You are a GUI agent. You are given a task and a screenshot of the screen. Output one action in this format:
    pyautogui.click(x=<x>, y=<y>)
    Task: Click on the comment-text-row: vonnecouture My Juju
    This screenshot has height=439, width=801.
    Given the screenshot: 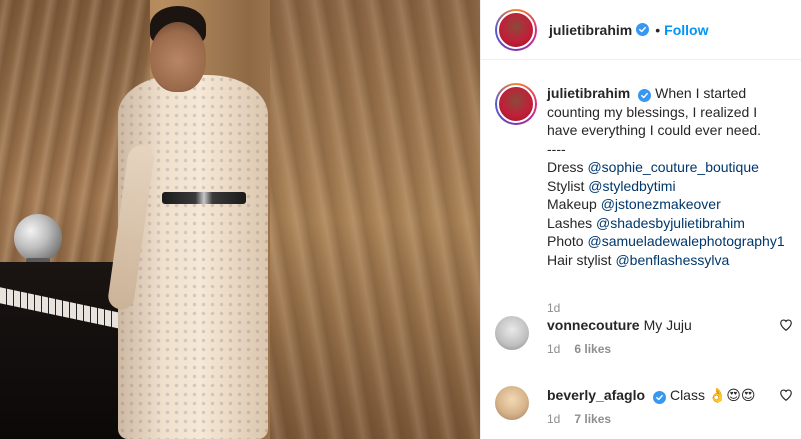 What is the action you would take?
    pyautogui.click(x=619, y=325)
    